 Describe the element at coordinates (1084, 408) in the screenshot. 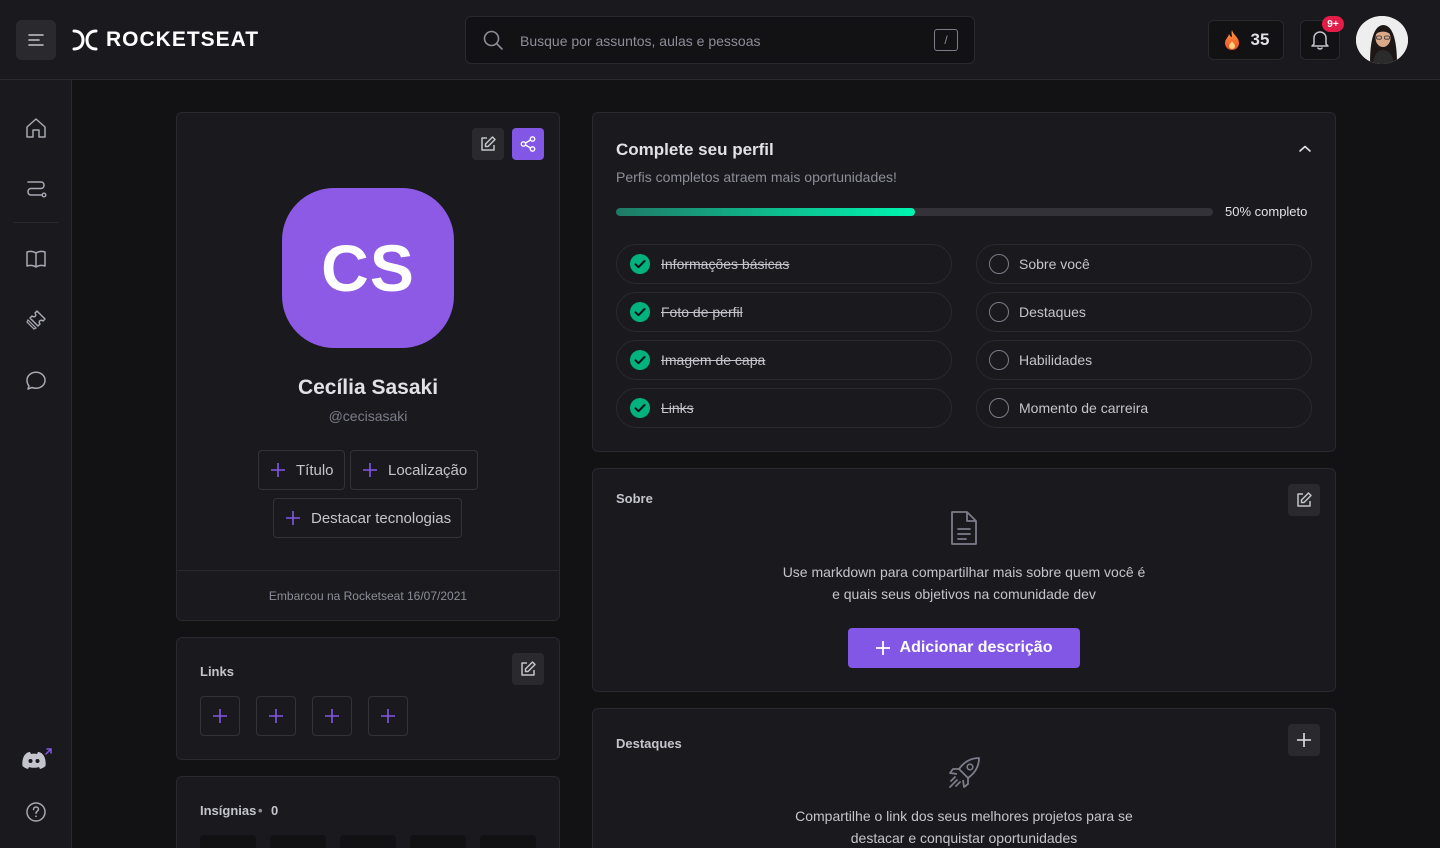

I see `checklist-label: Momento de carreira` at that location.